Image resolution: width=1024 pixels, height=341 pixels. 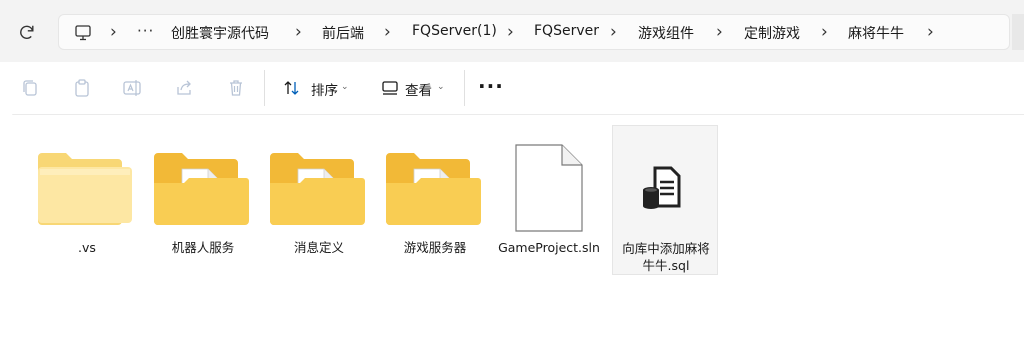 I want to click on breadcrumb-item: 游戏组件, so click(x=666, y=33).